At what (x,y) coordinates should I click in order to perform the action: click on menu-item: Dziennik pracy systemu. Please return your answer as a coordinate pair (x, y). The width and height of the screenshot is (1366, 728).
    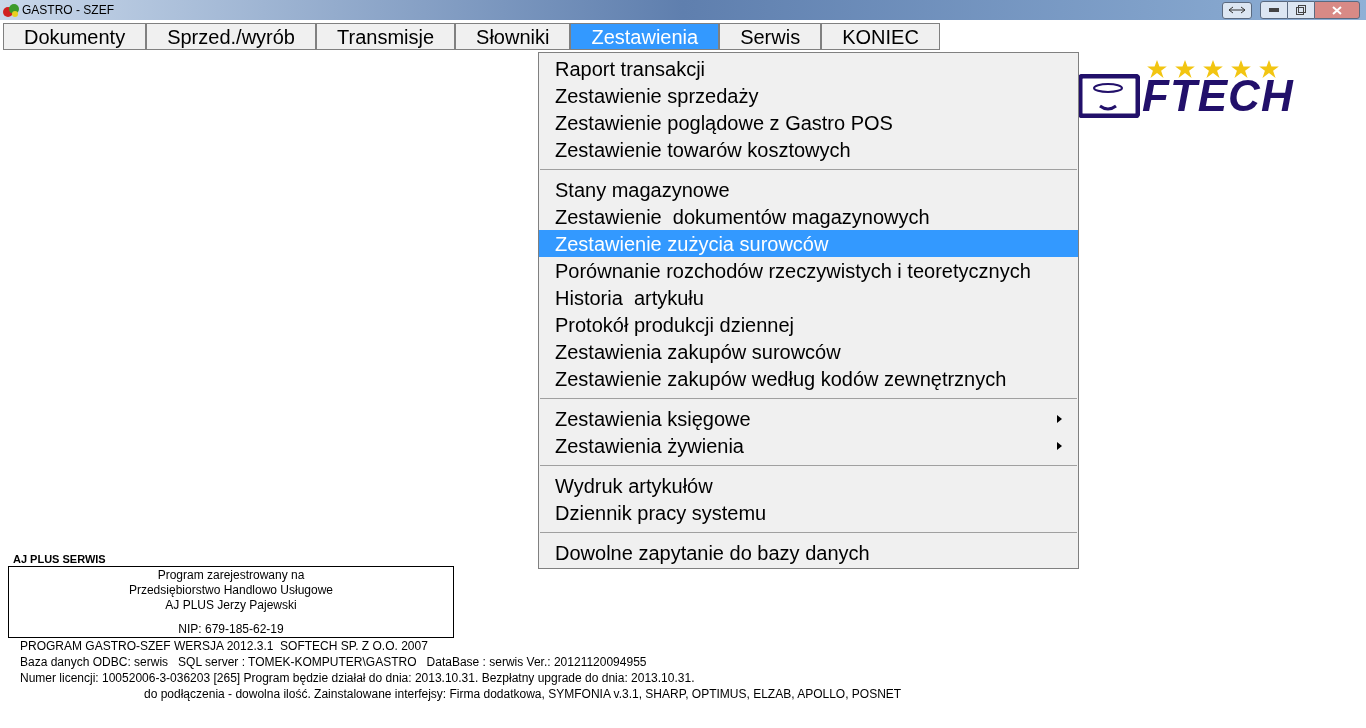
    Looking at the image, I should click on (808, 512).